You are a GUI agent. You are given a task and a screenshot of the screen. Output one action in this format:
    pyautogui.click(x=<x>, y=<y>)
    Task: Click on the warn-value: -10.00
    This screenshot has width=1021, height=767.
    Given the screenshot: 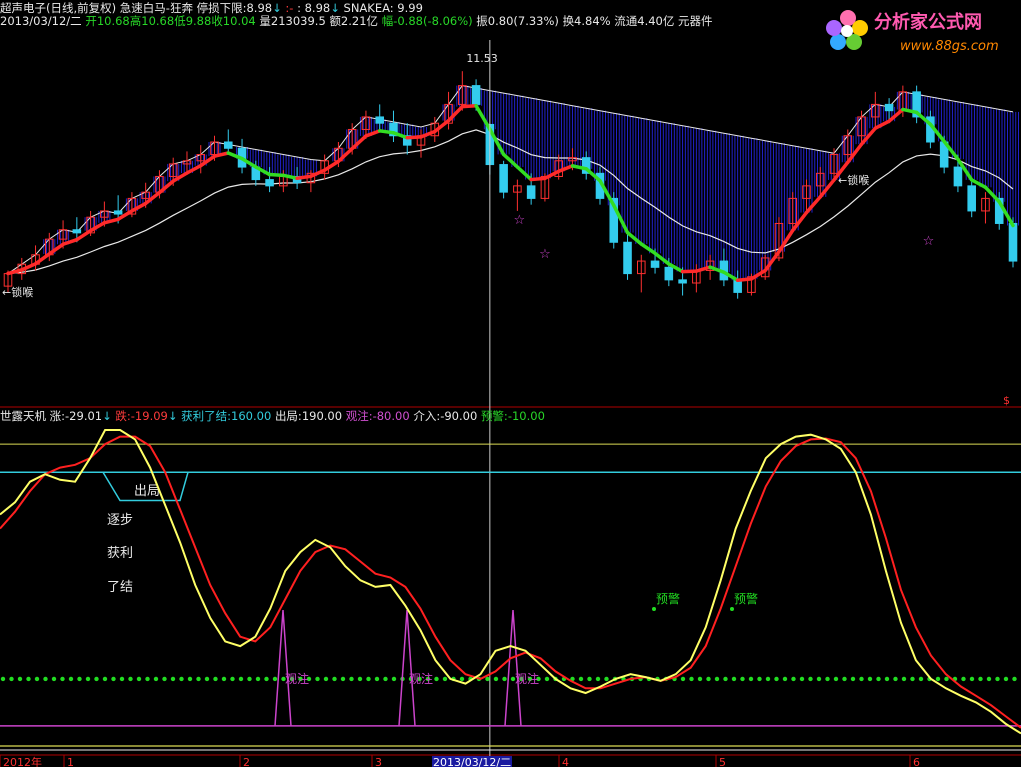 What is the action you would take?
    pyautogui.click(x=526, y=416)
    